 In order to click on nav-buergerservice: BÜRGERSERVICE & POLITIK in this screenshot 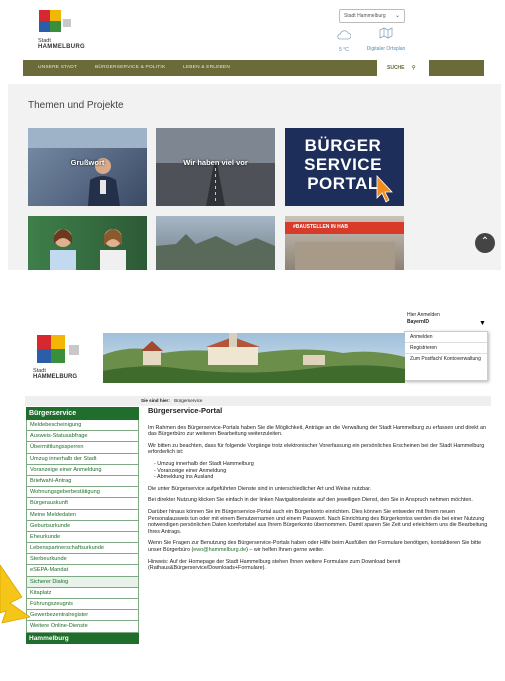, I will do `click(130, 68)`.